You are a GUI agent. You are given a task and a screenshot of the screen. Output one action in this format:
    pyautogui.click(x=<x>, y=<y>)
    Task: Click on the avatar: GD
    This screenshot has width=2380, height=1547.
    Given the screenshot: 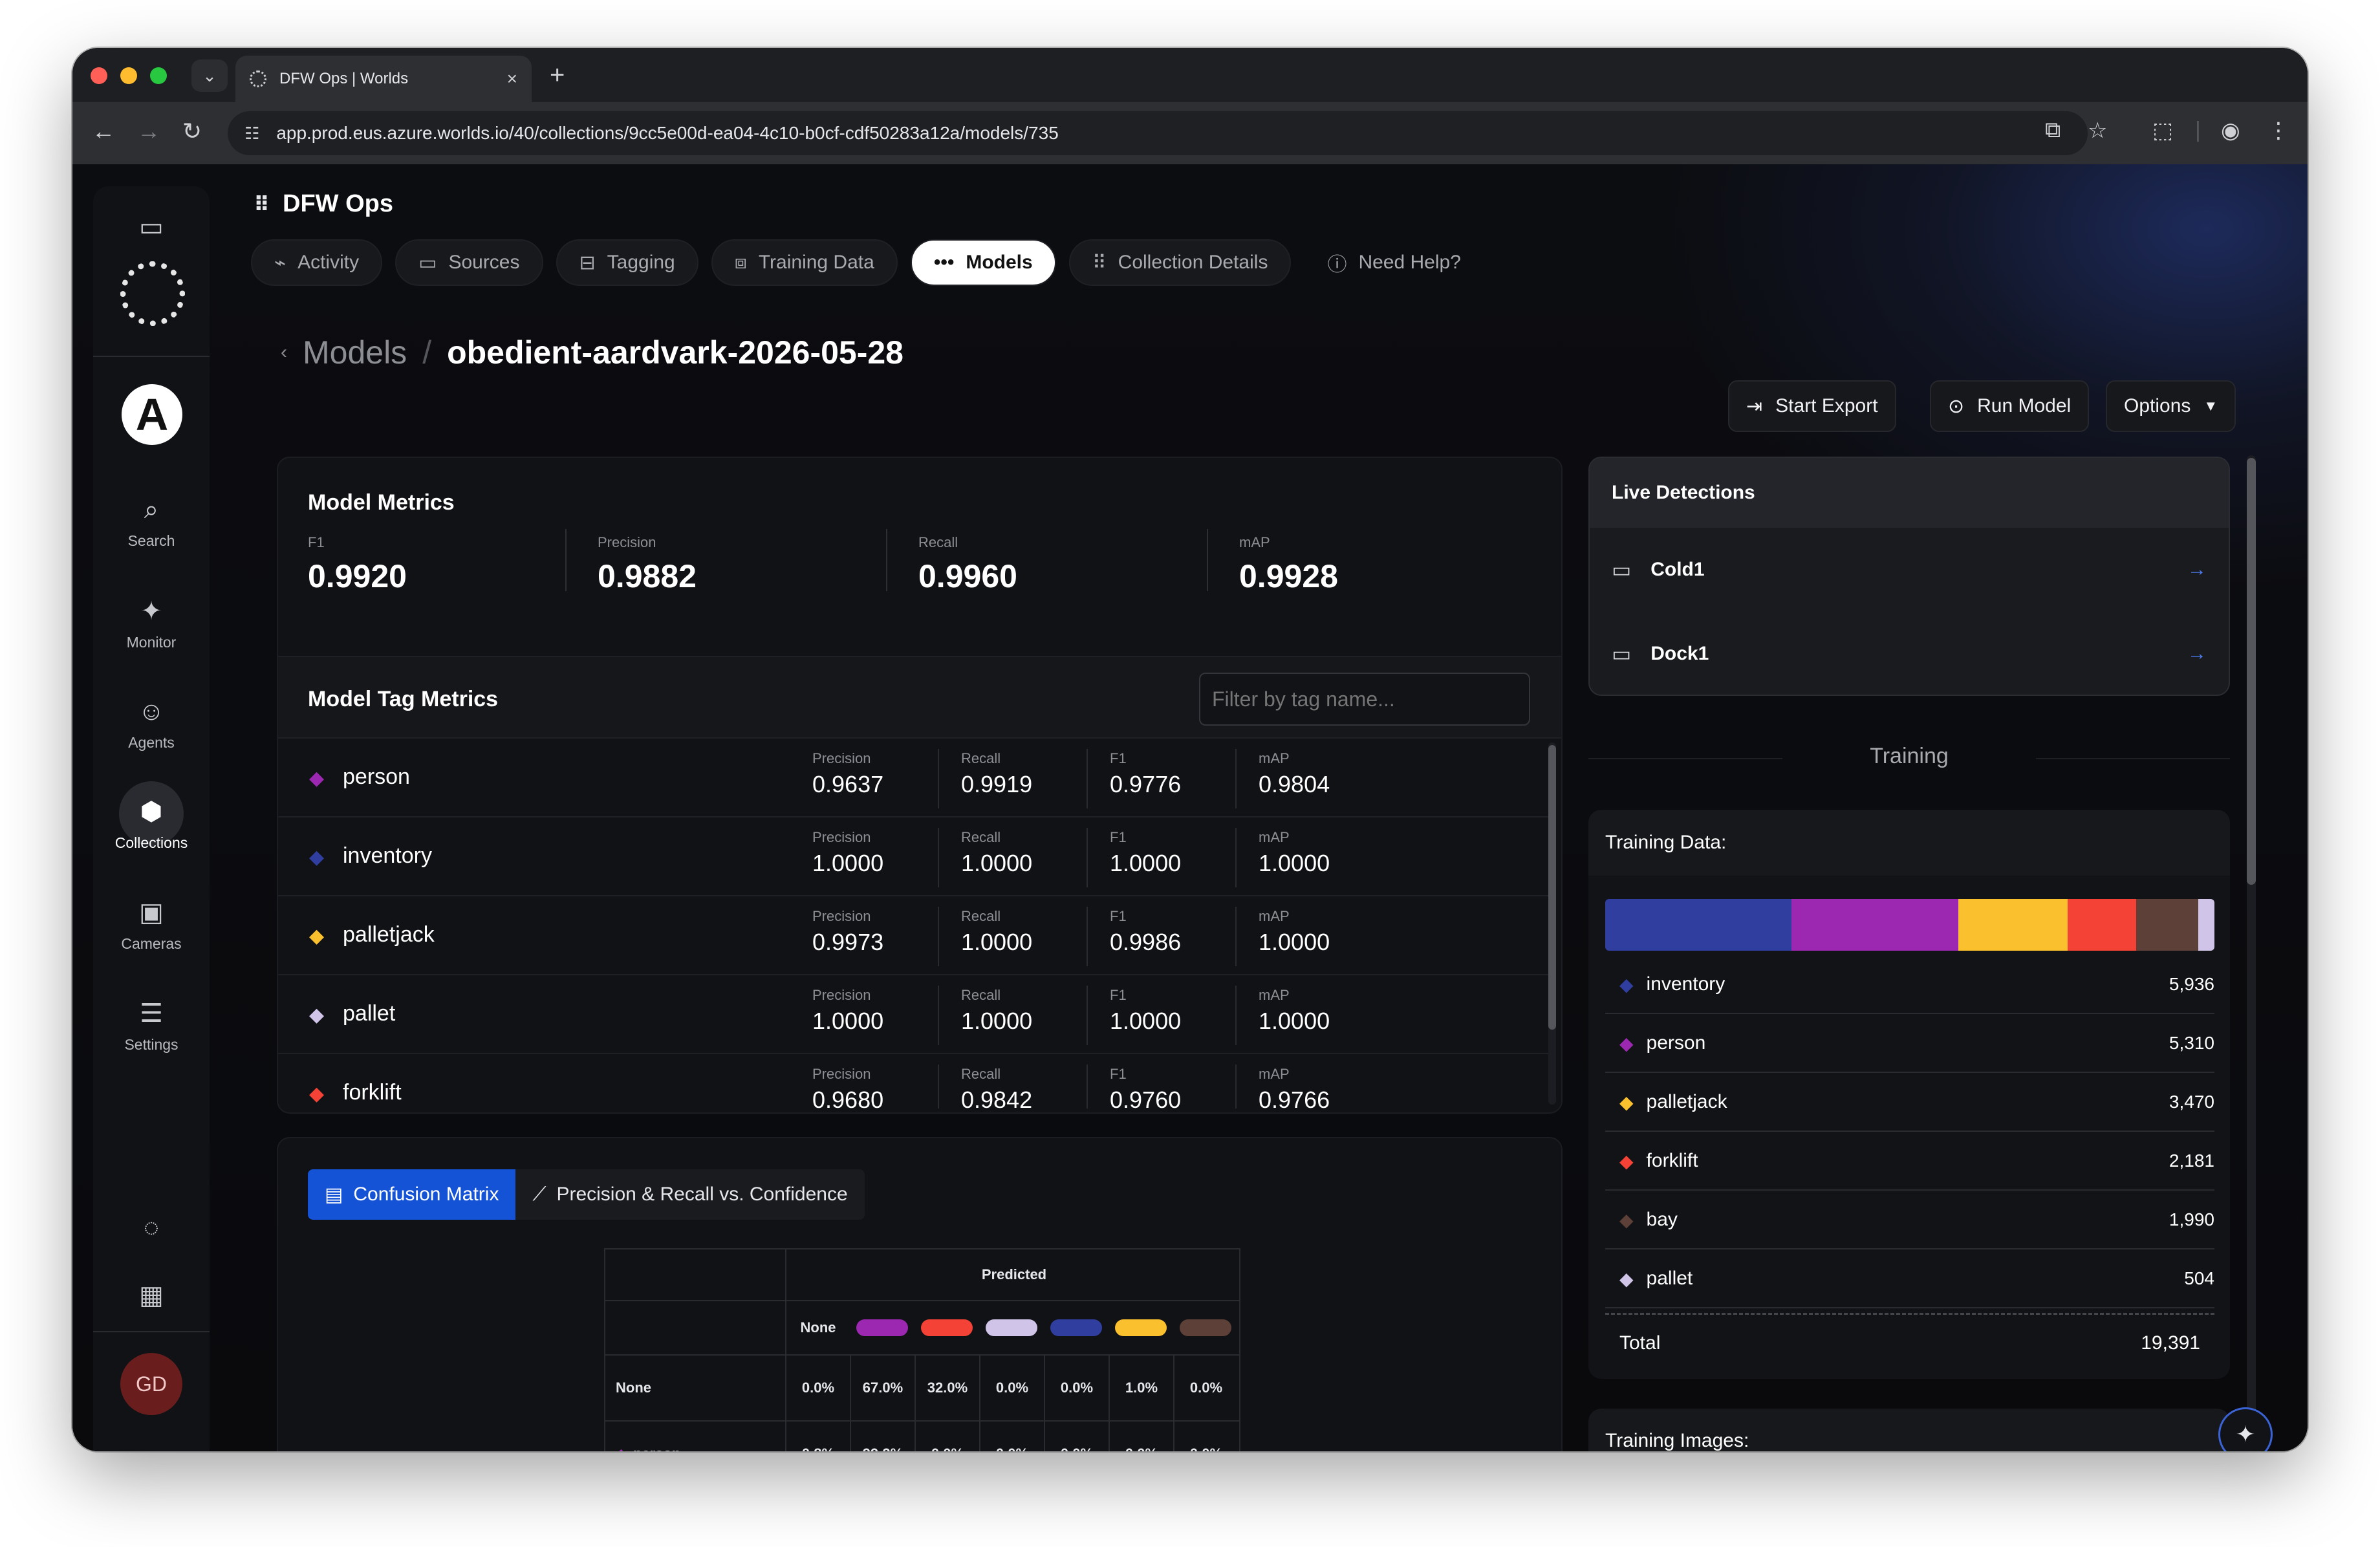 What is the action you would take?
    pyautogui.click(x=151, y=1384)
    